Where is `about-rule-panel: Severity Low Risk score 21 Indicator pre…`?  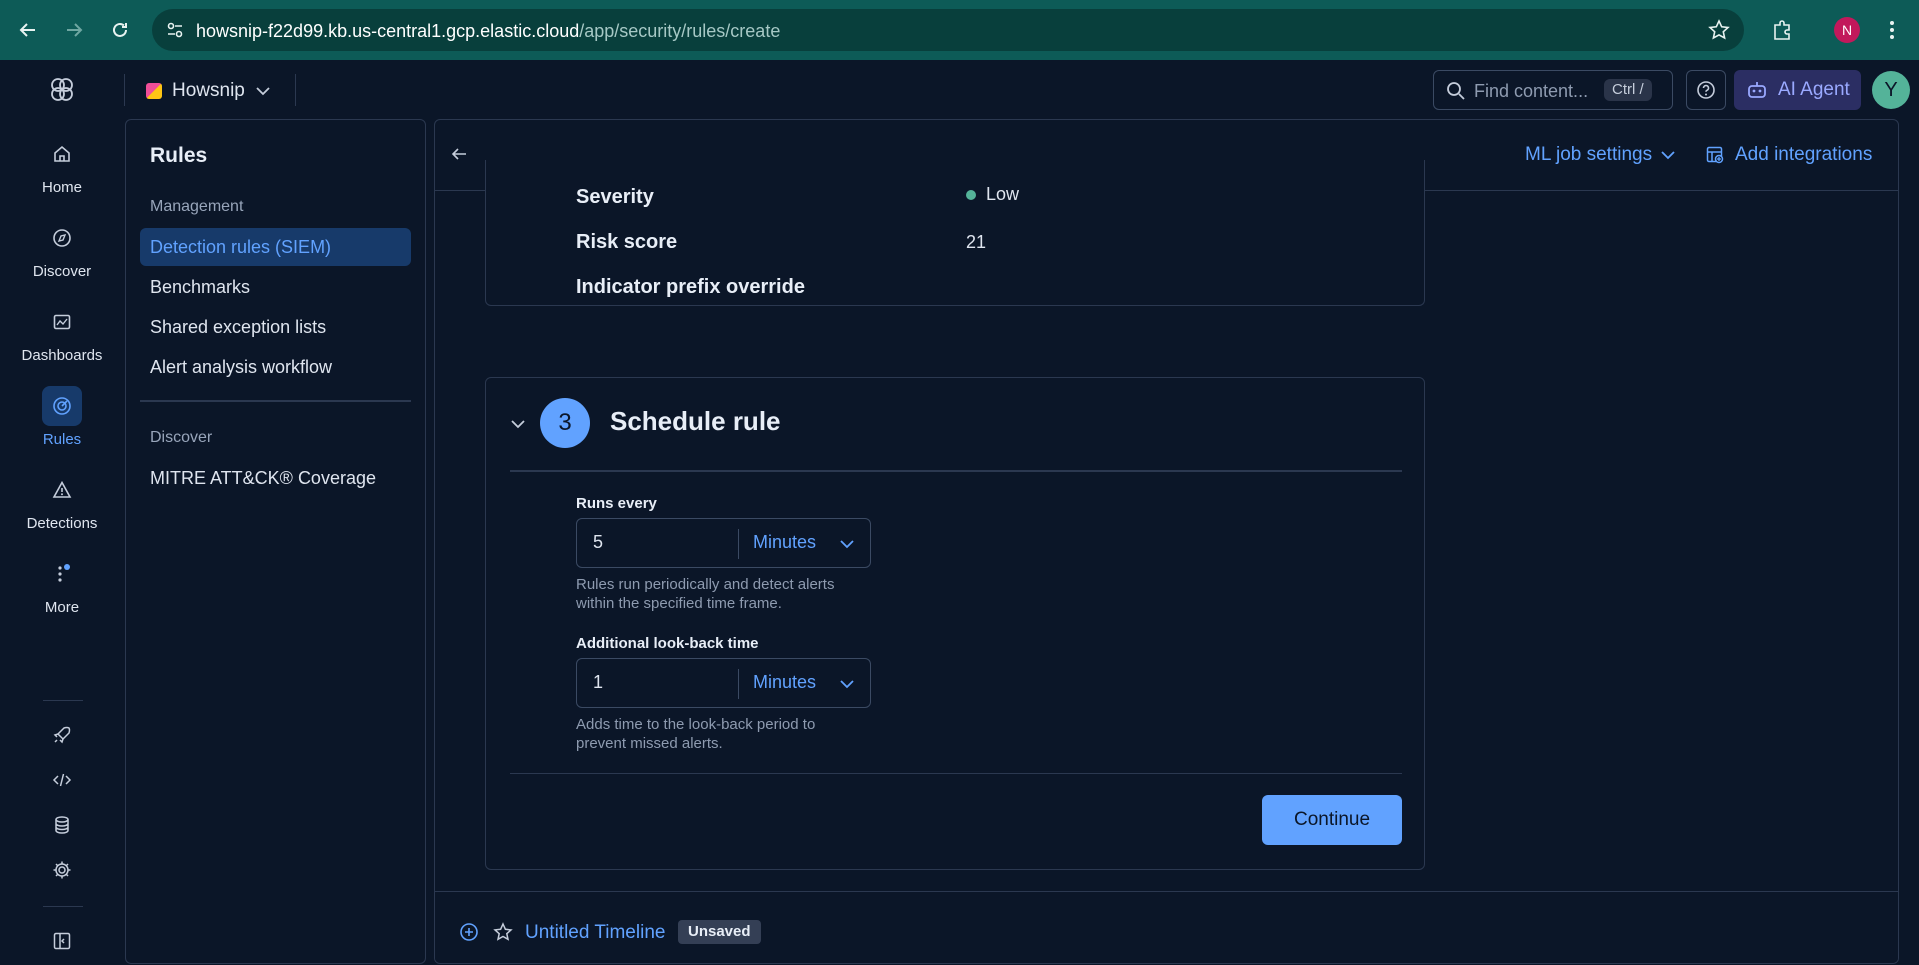
about-rule-panel: Severity Low Risk score 21 Indicator pre… is located at coordinates (955, 233).